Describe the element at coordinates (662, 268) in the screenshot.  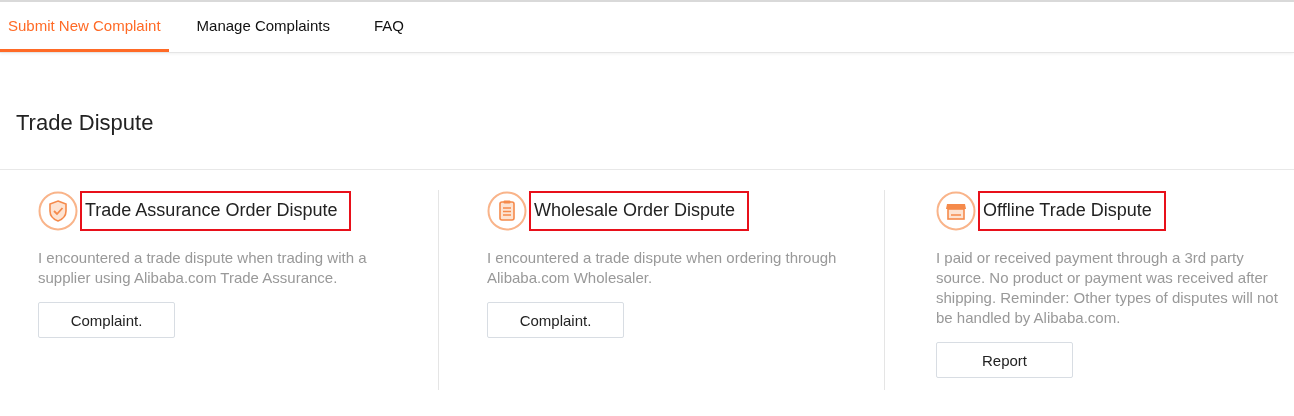
I see `card-description: I encountered a trade dispute when ordering through Alibaba.com Wholesaler.` at that location.